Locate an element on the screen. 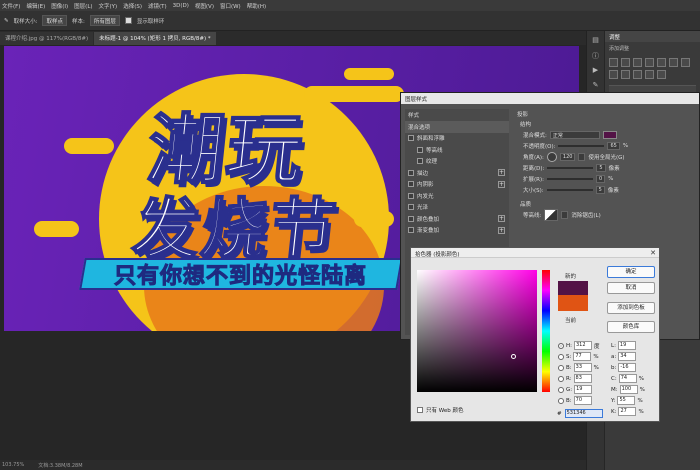  cancel-button: 取消 is located at coordinates (631, 288).